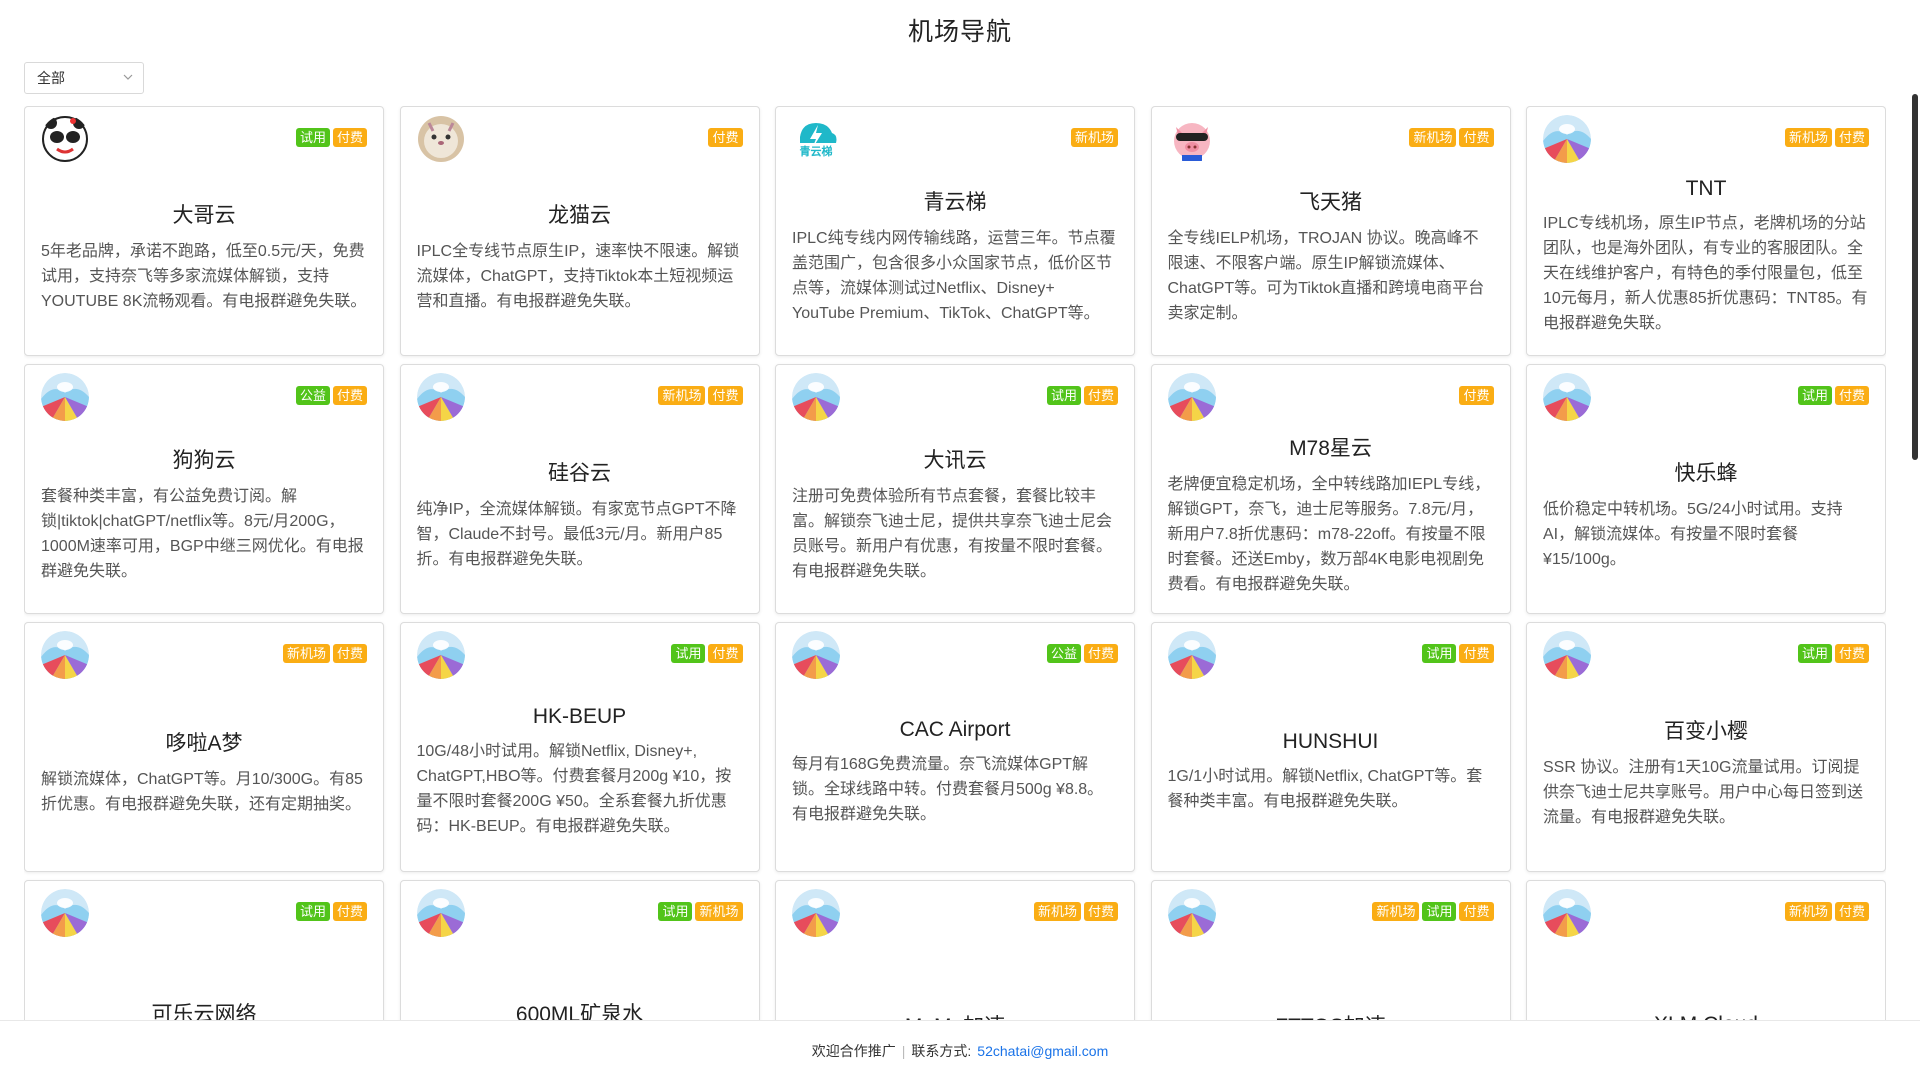 The width and height of the screenshot is (1920, 1081). I want to click on badge-group: 试用 新机场, so click(700, 911).